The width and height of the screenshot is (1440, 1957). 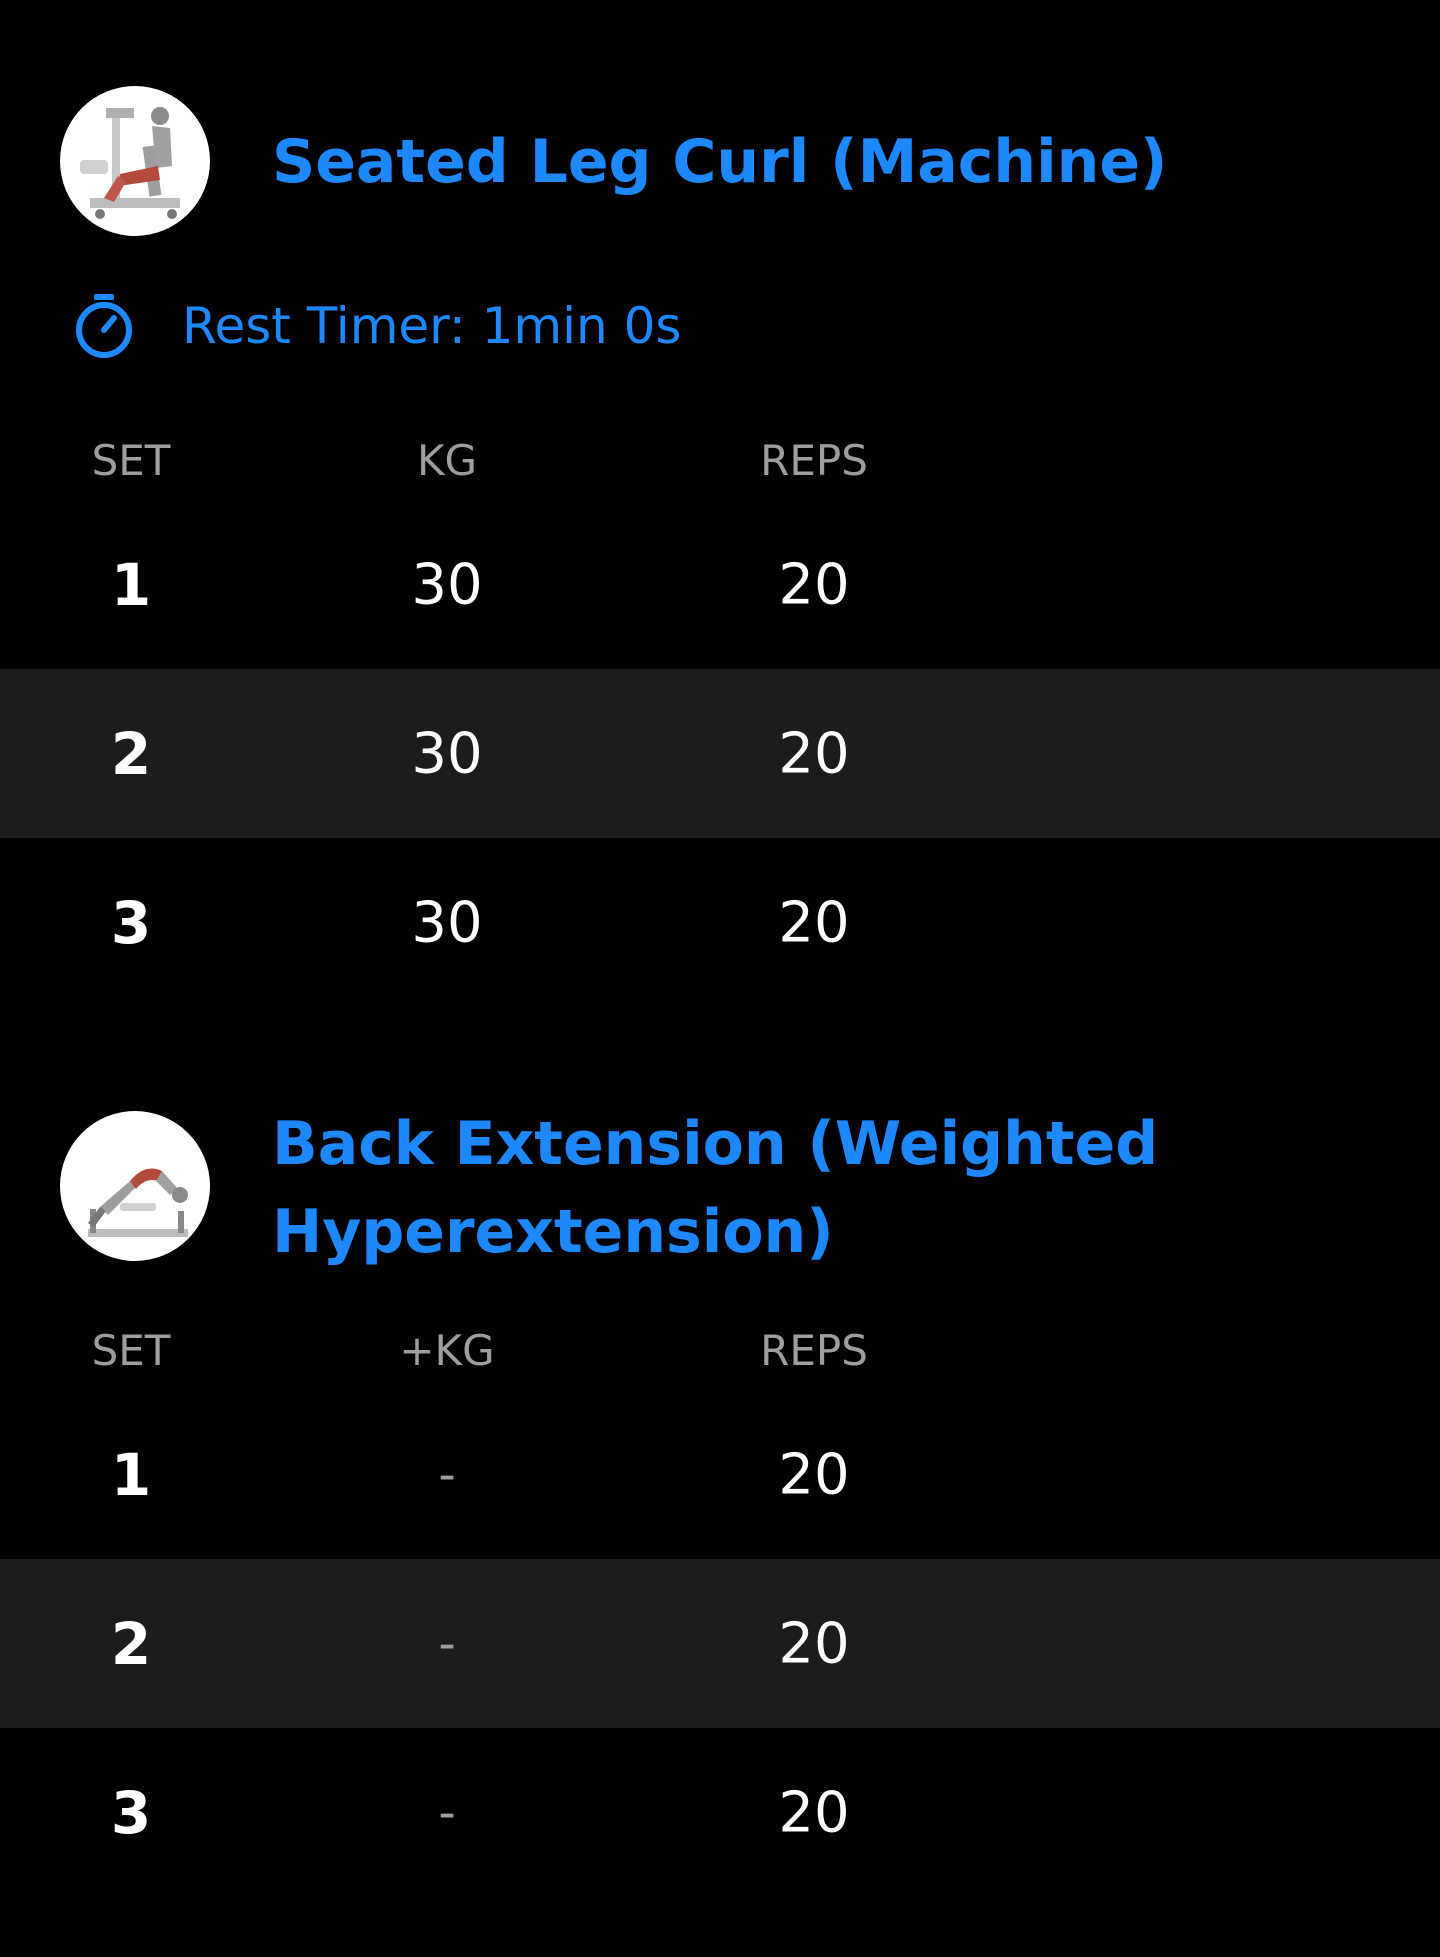 What do you see at coordinates (720, 466) in the screenshot?
I see `column-headers: SET KG REPS` at bounding box center [720, 466].